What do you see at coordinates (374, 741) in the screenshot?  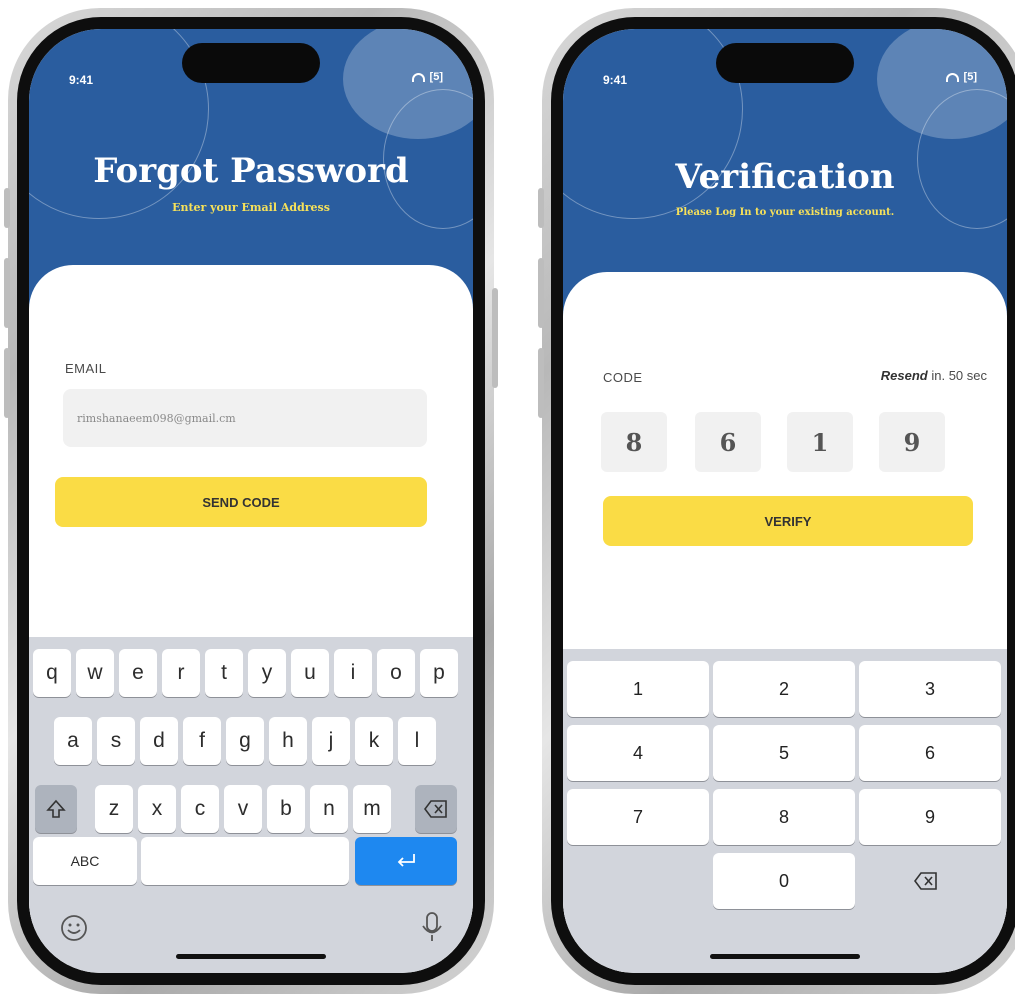 I see `key-k: k` at bounding box center [374, 741].